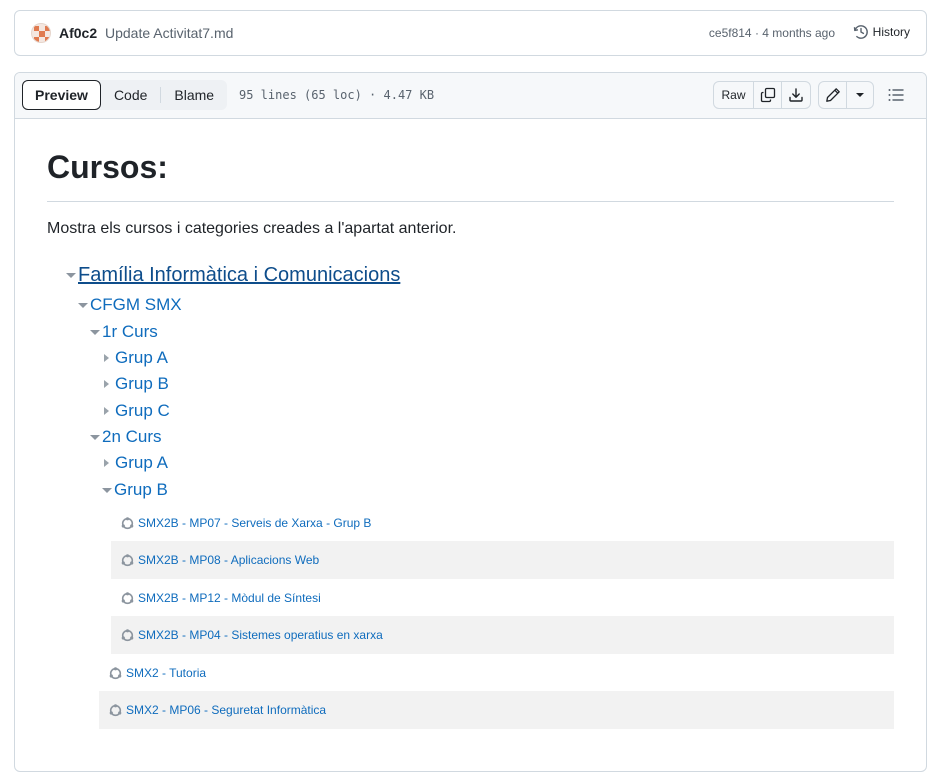 Image resolution: width=937 pixels, height=772 pixels. I want to click on tree-item-2n-grup-b: Grup B, so click(135, 490).